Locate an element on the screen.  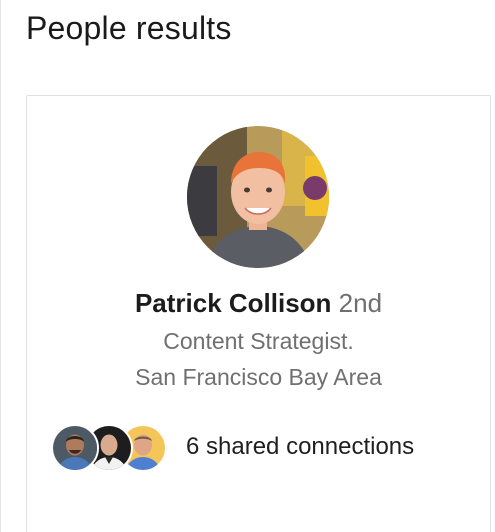
profile-photo-icon is located at coordinates (258, 197).